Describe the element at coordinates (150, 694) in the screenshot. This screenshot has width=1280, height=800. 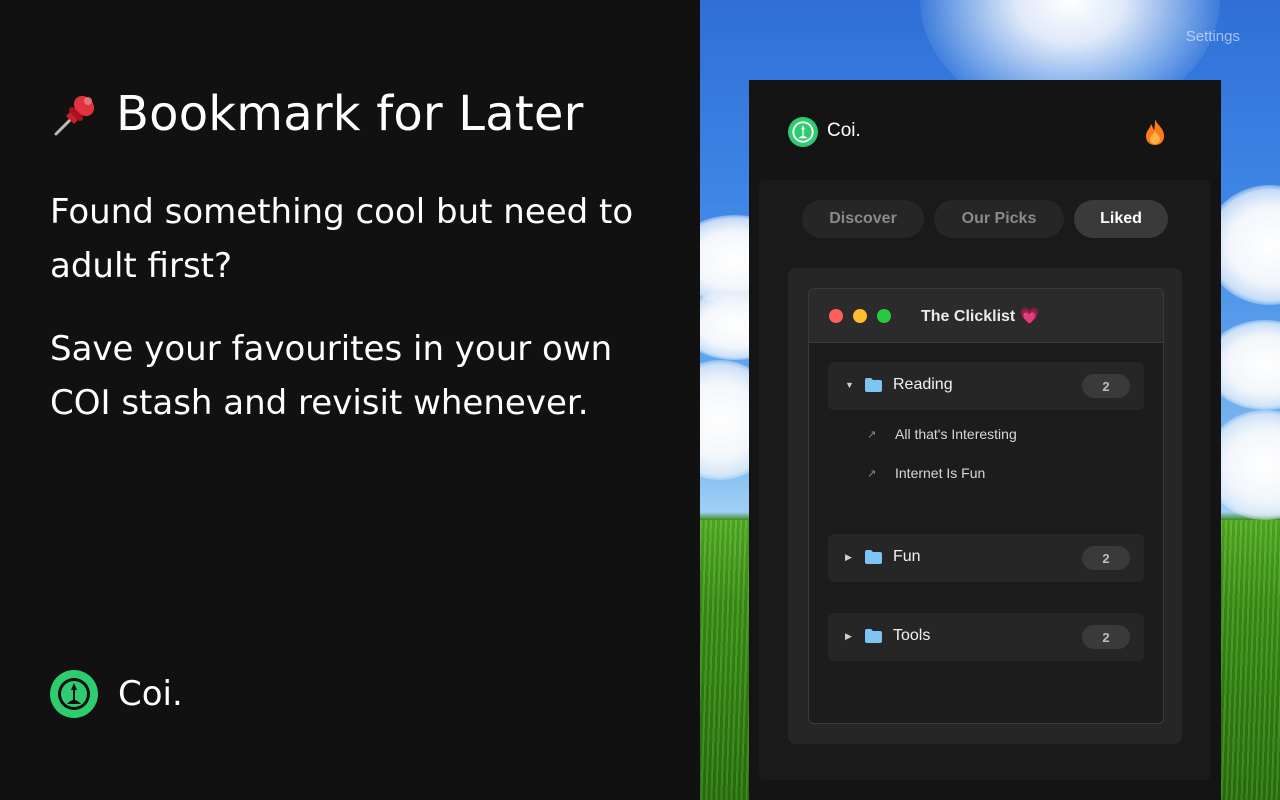
I see `promo-brand-name: Coi.` at that location.